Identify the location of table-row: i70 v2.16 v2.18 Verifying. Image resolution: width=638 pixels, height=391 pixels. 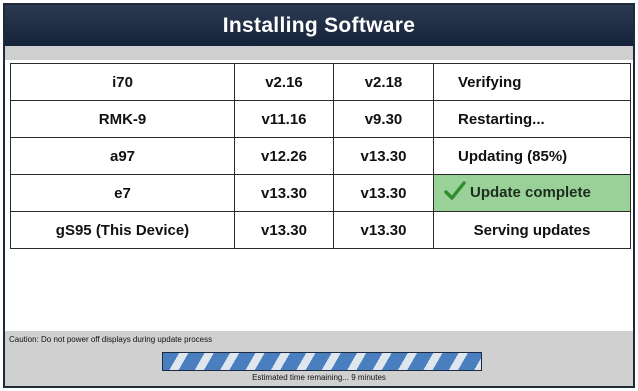
(320, 82).